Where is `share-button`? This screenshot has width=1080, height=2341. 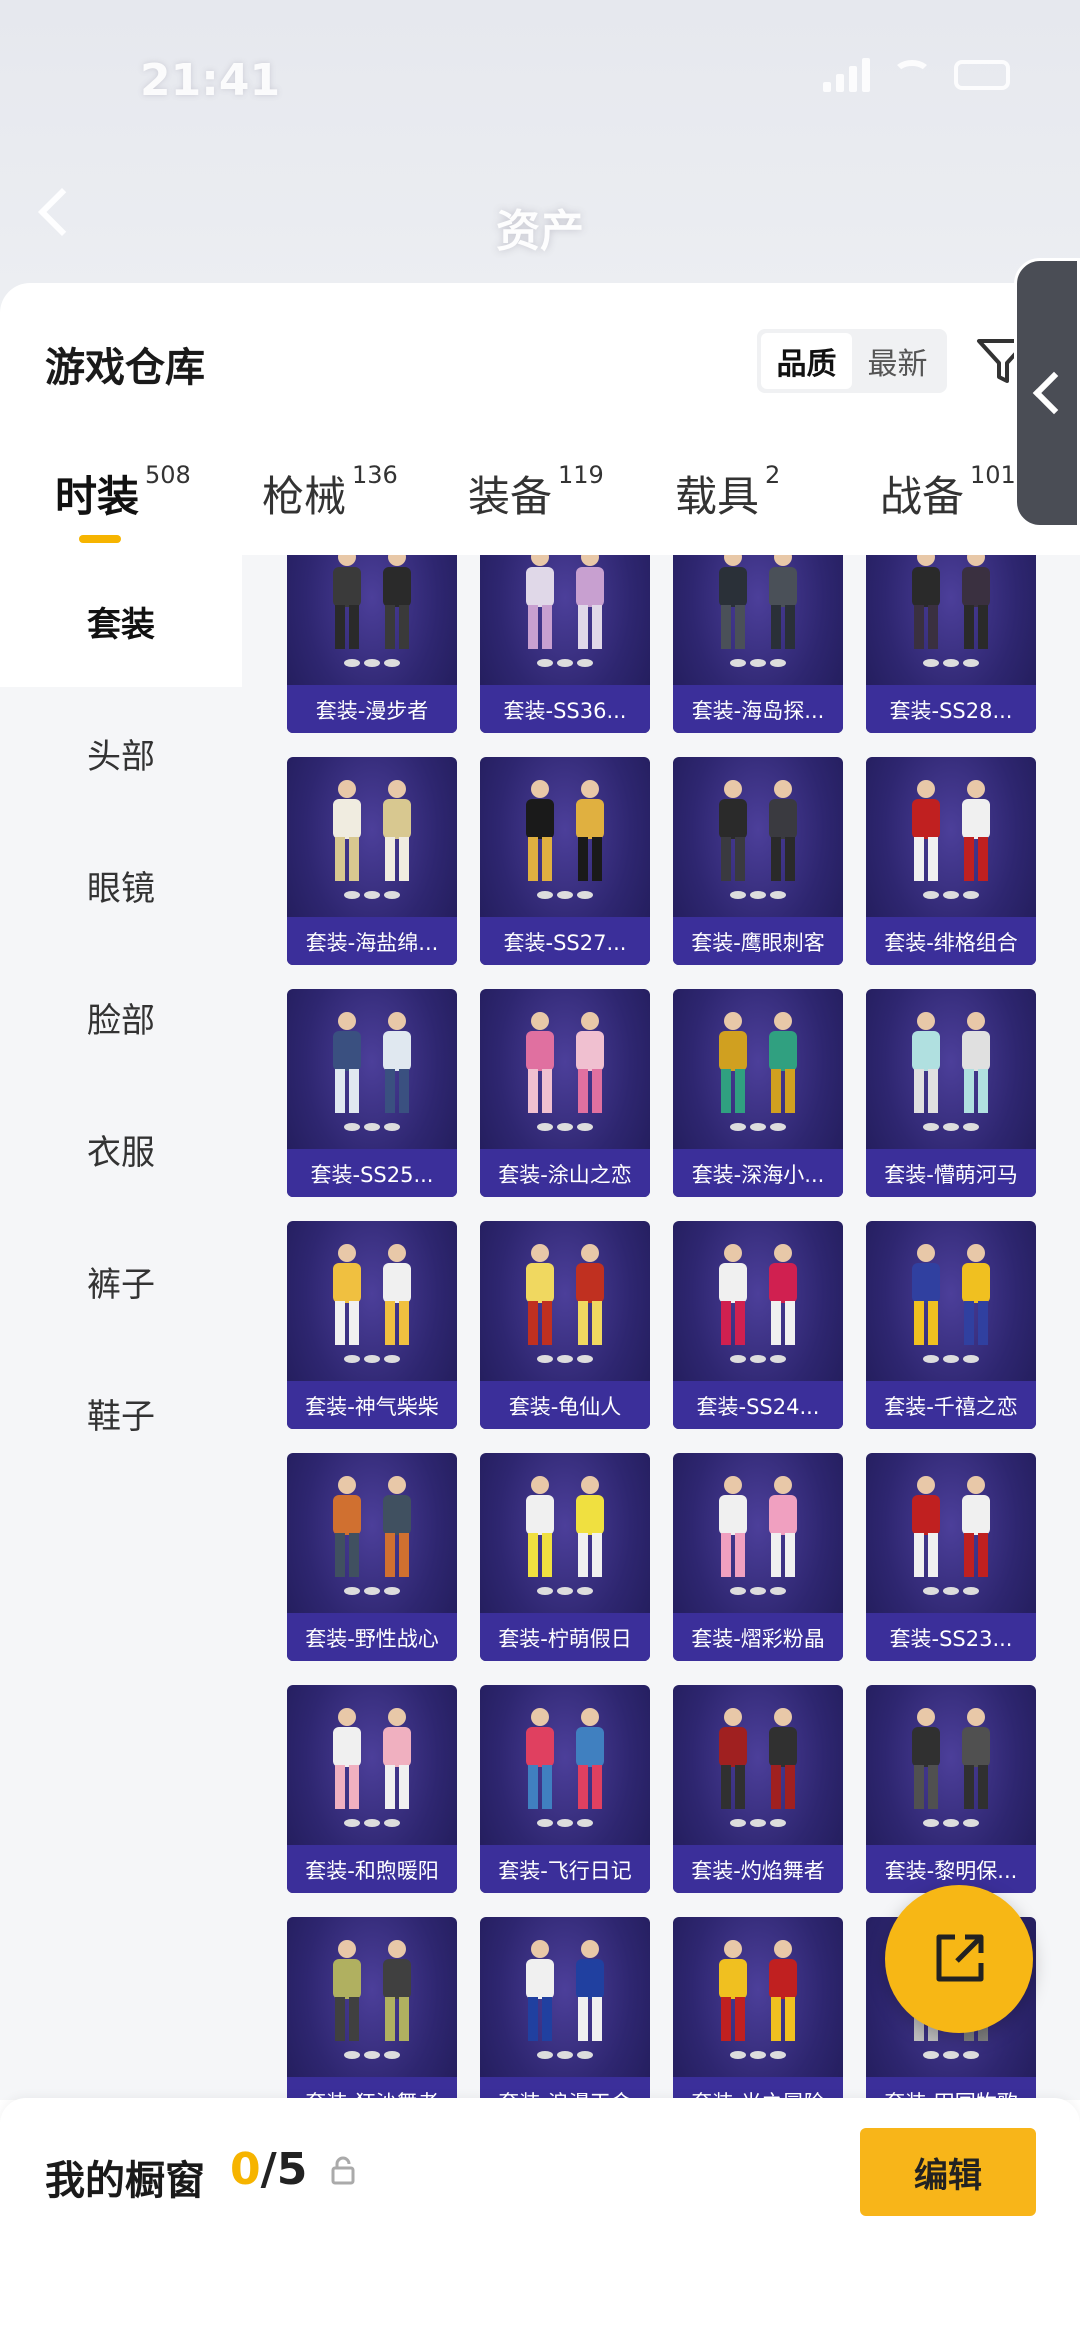 share-button is located at coordinates (959, 1959).